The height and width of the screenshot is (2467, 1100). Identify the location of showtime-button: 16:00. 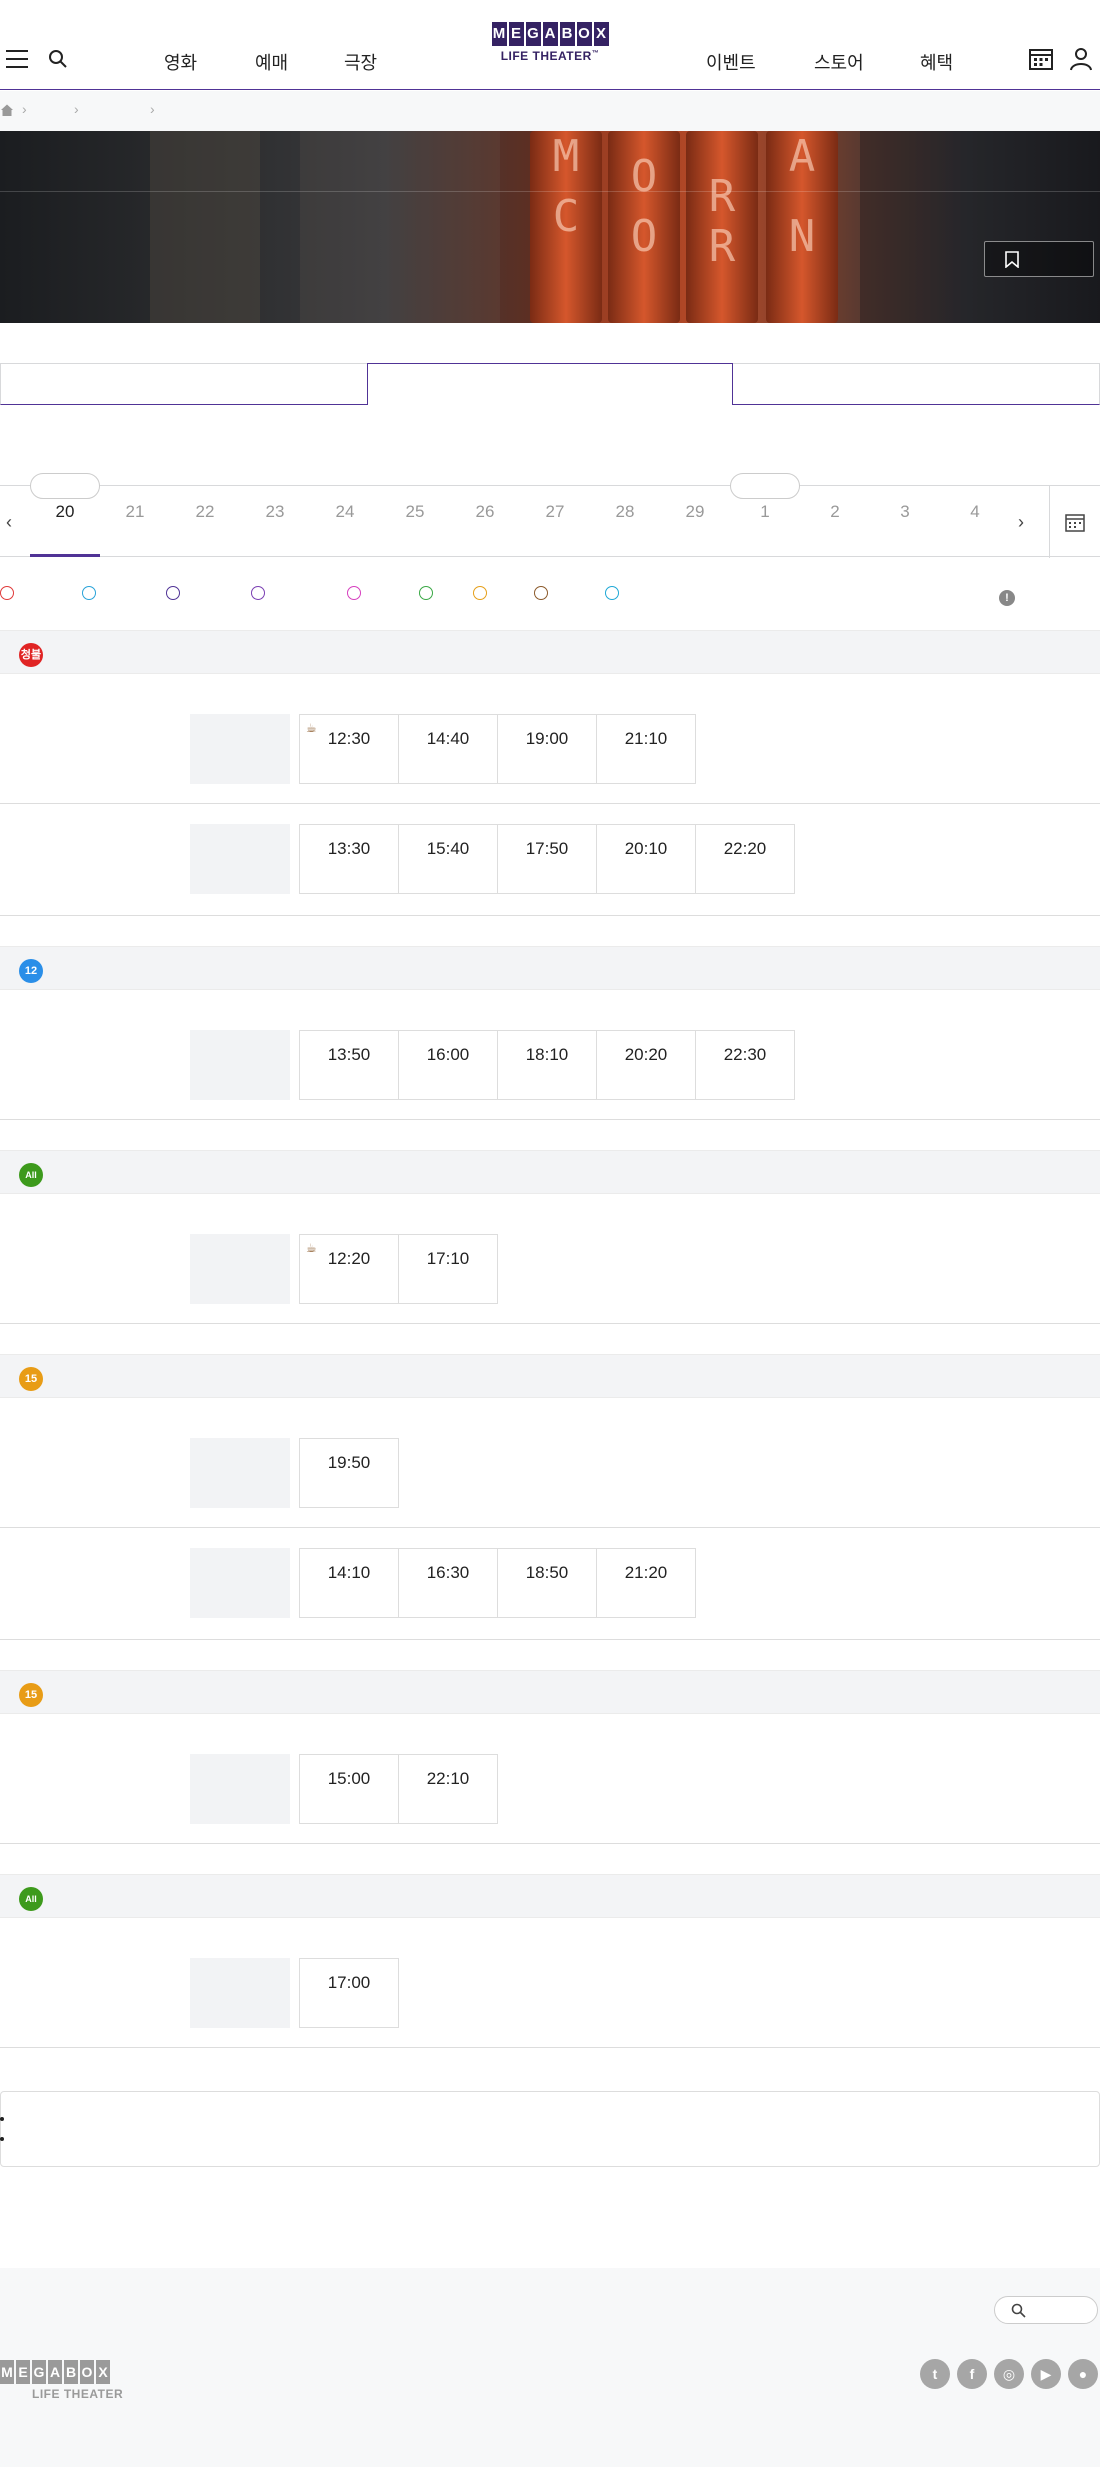
(448, 1065).